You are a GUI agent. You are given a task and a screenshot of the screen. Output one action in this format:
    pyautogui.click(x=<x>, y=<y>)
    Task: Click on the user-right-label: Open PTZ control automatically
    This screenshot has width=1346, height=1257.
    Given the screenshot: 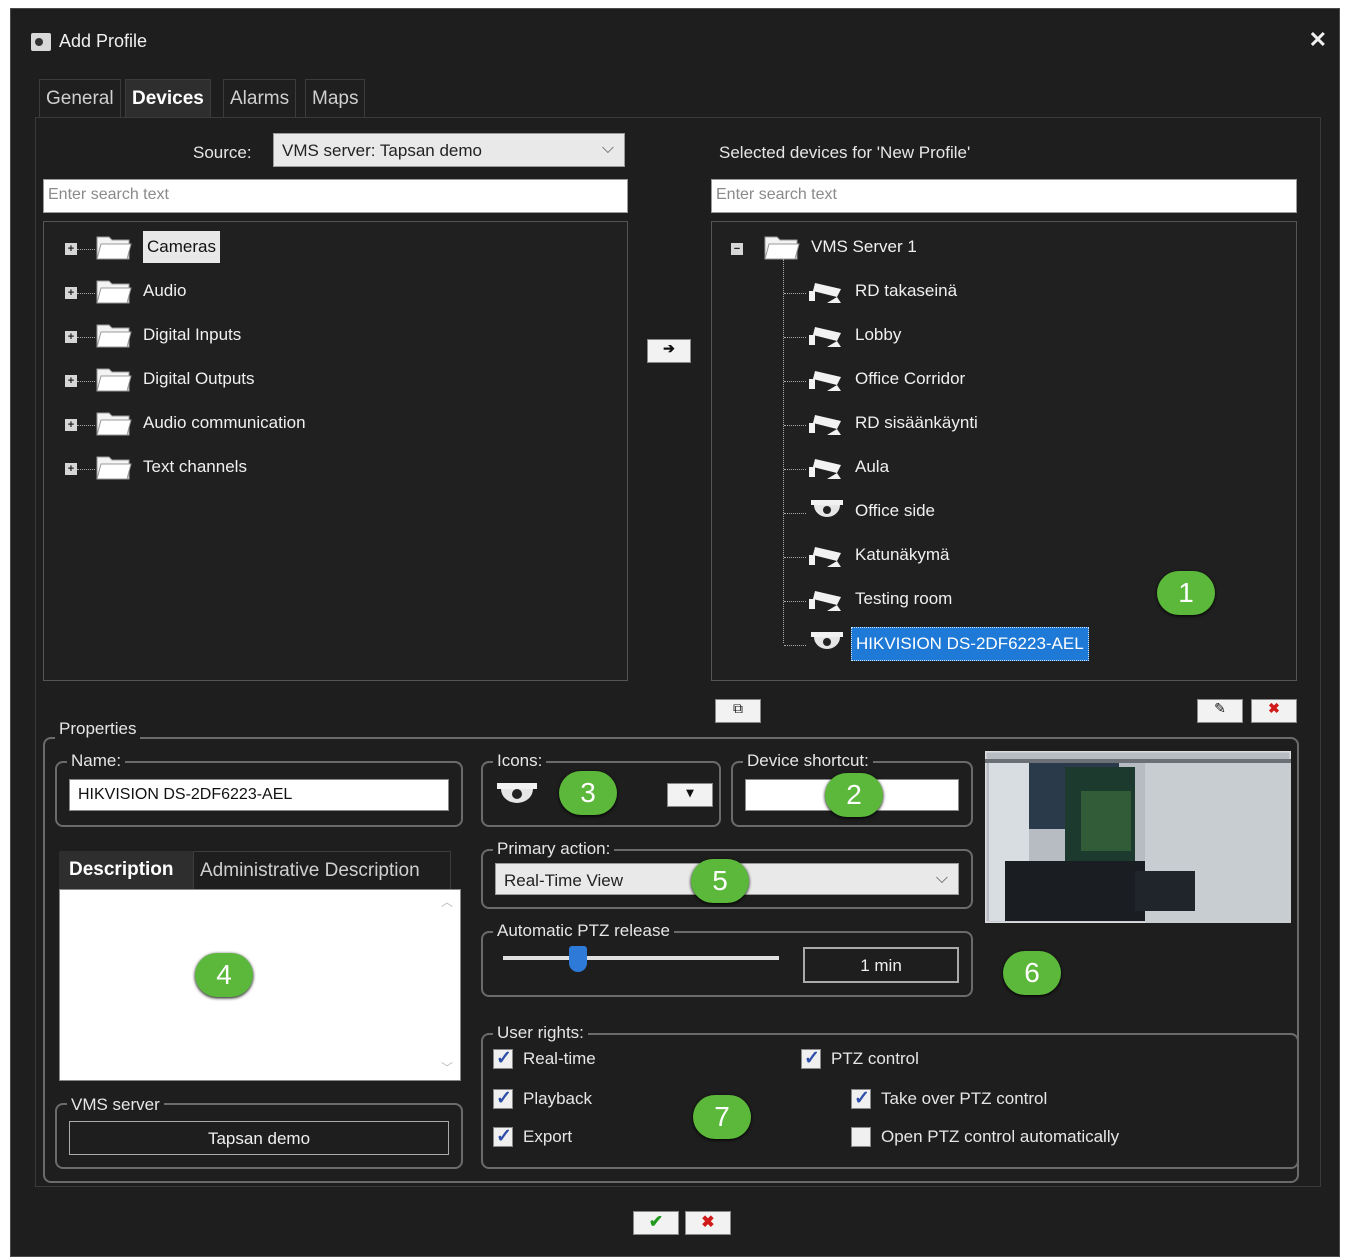 What is the action you would take?
    pyautogui.click(x=1000, y=1136)
    